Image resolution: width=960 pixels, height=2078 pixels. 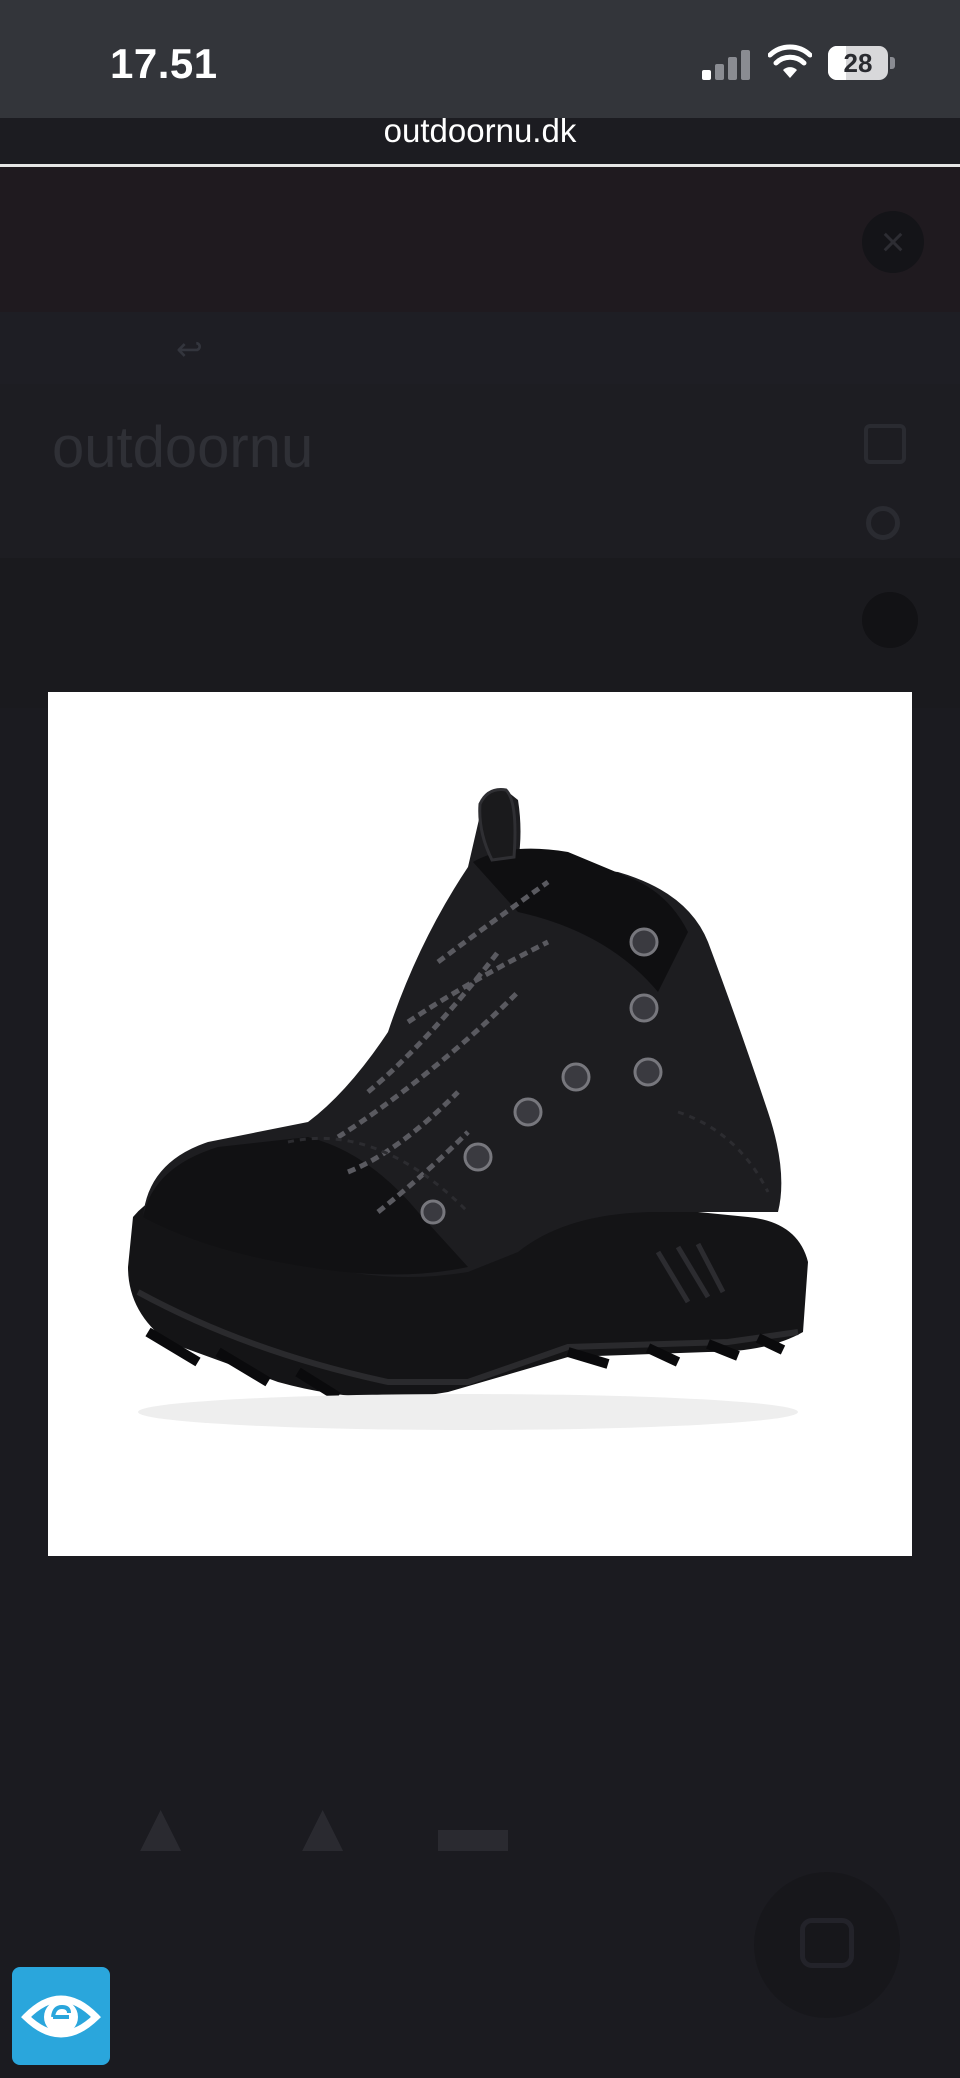 What do you see at coordinates (164, 63) in the screenshot?
I see `status-time: 17.51` at bounding box center [164, 63].